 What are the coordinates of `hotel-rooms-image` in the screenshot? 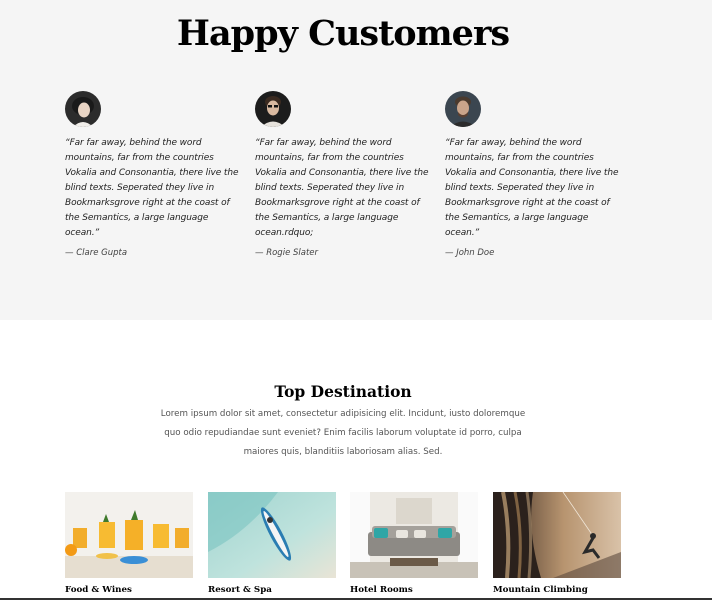 It's located at (414, 535).